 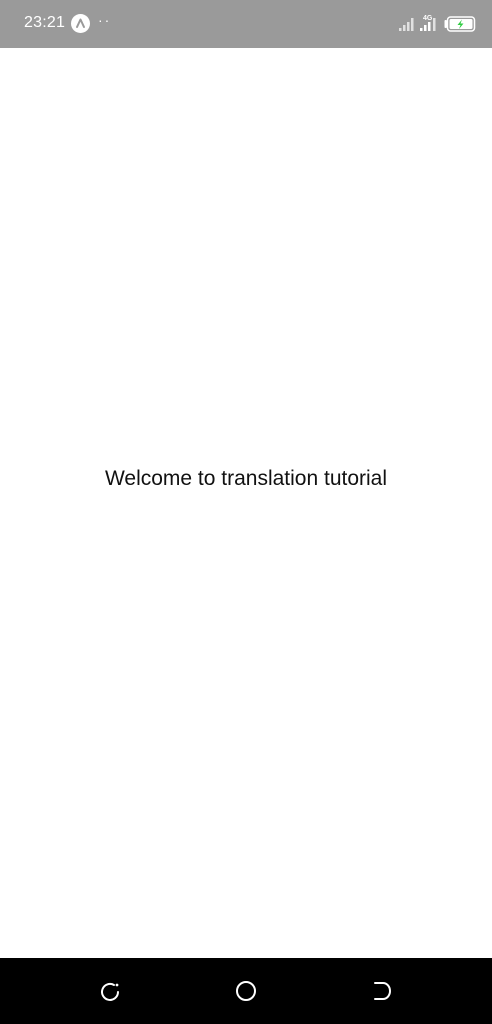 What do you see at coordinates (428, 18) in the screenshot?
I see `network-type-label: 4G` at bounding box center [428, 18].